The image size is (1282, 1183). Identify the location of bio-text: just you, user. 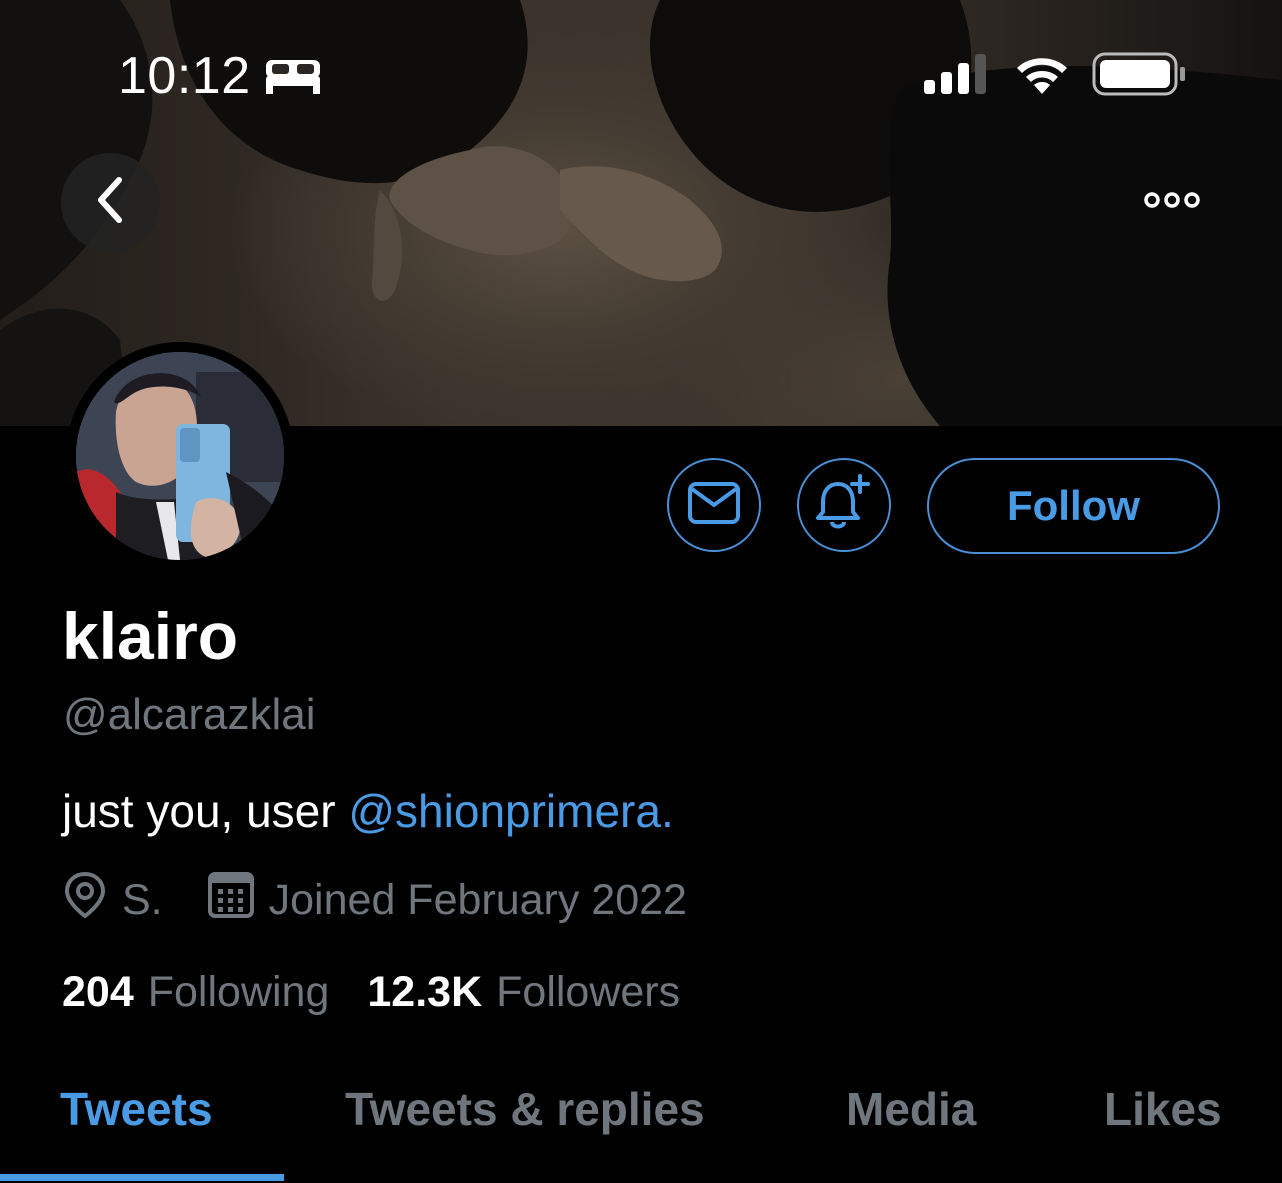
(205, 811).